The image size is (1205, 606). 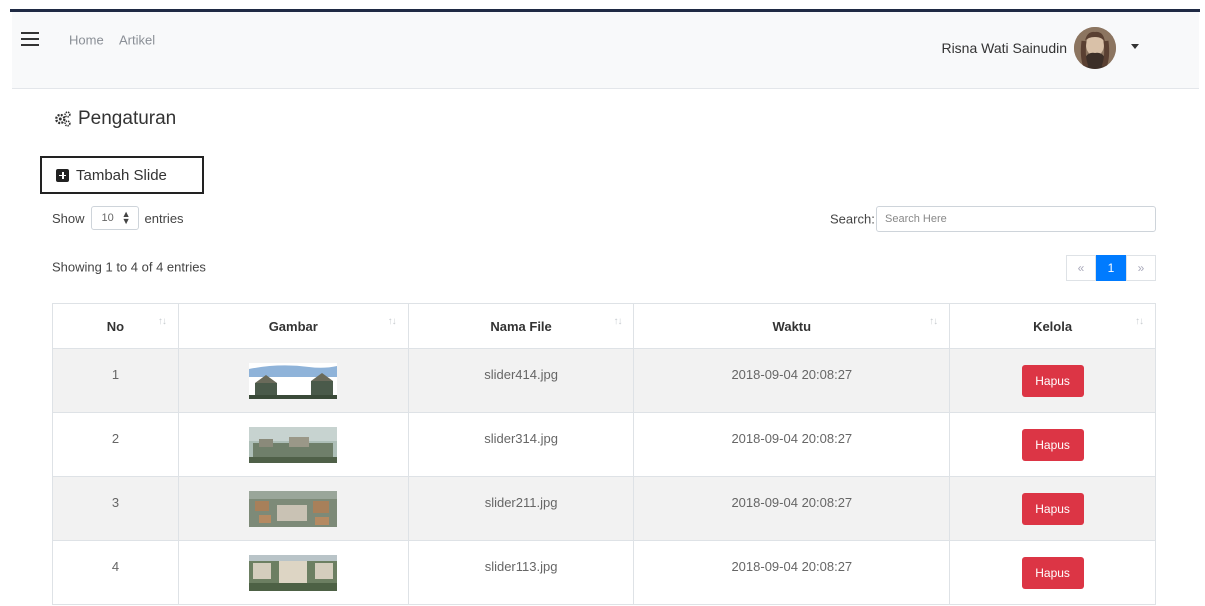 What do you see at coordinates (792, 326) in the screenshot?
I see `column-header-waktu: Waktu ↑↓` at bounding box center [792, 326].